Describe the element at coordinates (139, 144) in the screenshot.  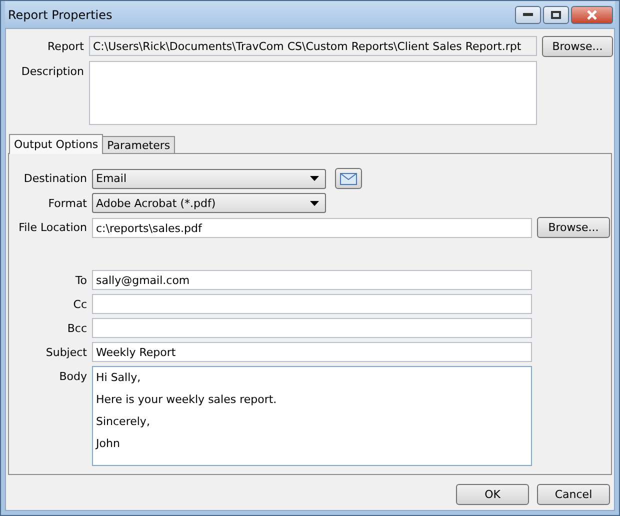
I see `tab: Parameters` at that location.